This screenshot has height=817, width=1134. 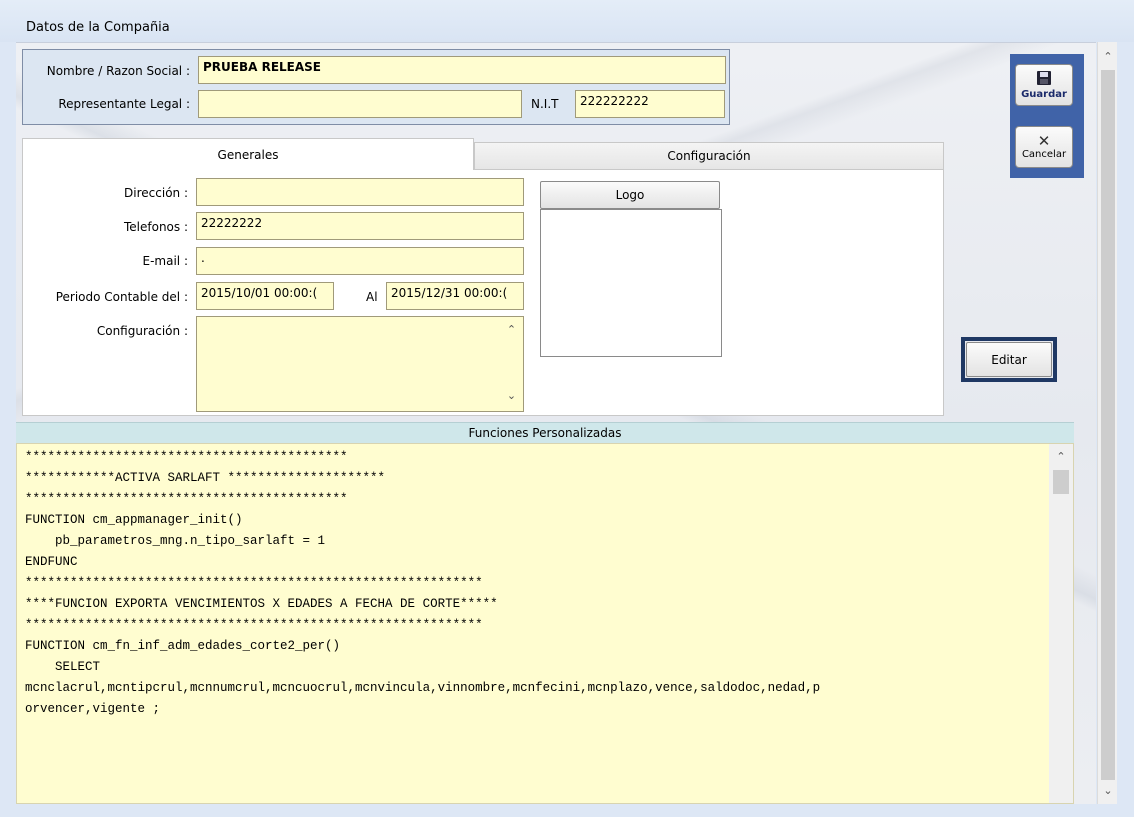 I want to click on cancel-button: ✕ Cancelar, so click(x=1044, y=147).